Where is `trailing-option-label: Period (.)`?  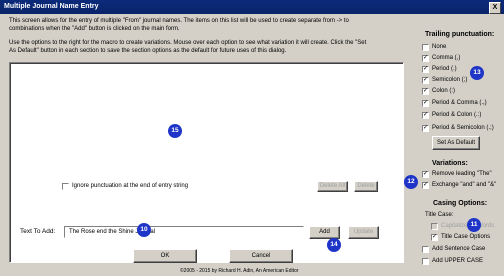
trailing-option-label: Period (.) is located at coordinates (444, 69).